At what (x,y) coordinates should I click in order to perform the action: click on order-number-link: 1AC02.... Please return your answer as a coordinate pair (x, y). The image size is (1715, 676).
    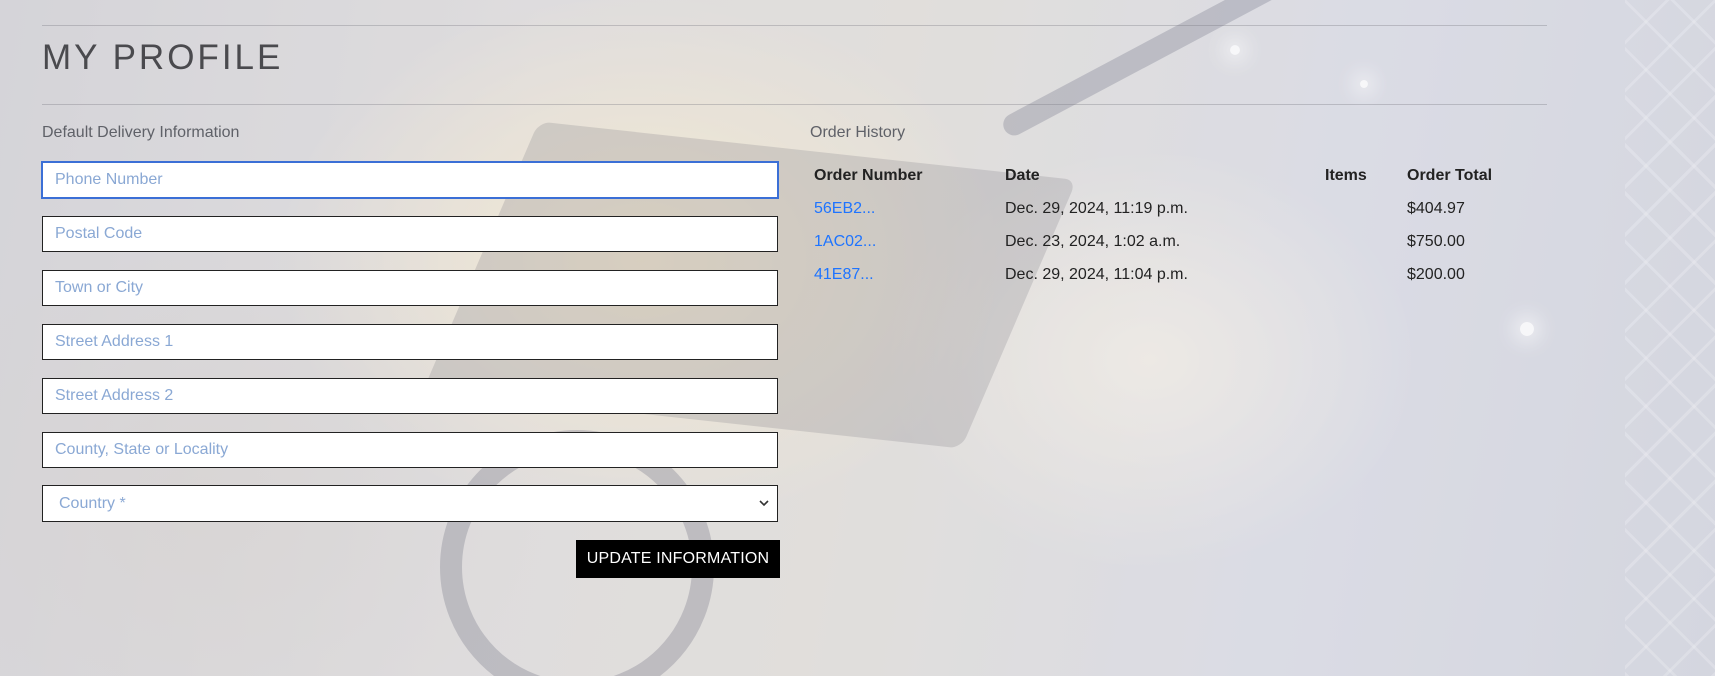
    Looking at the image, I should click on (845, 241).